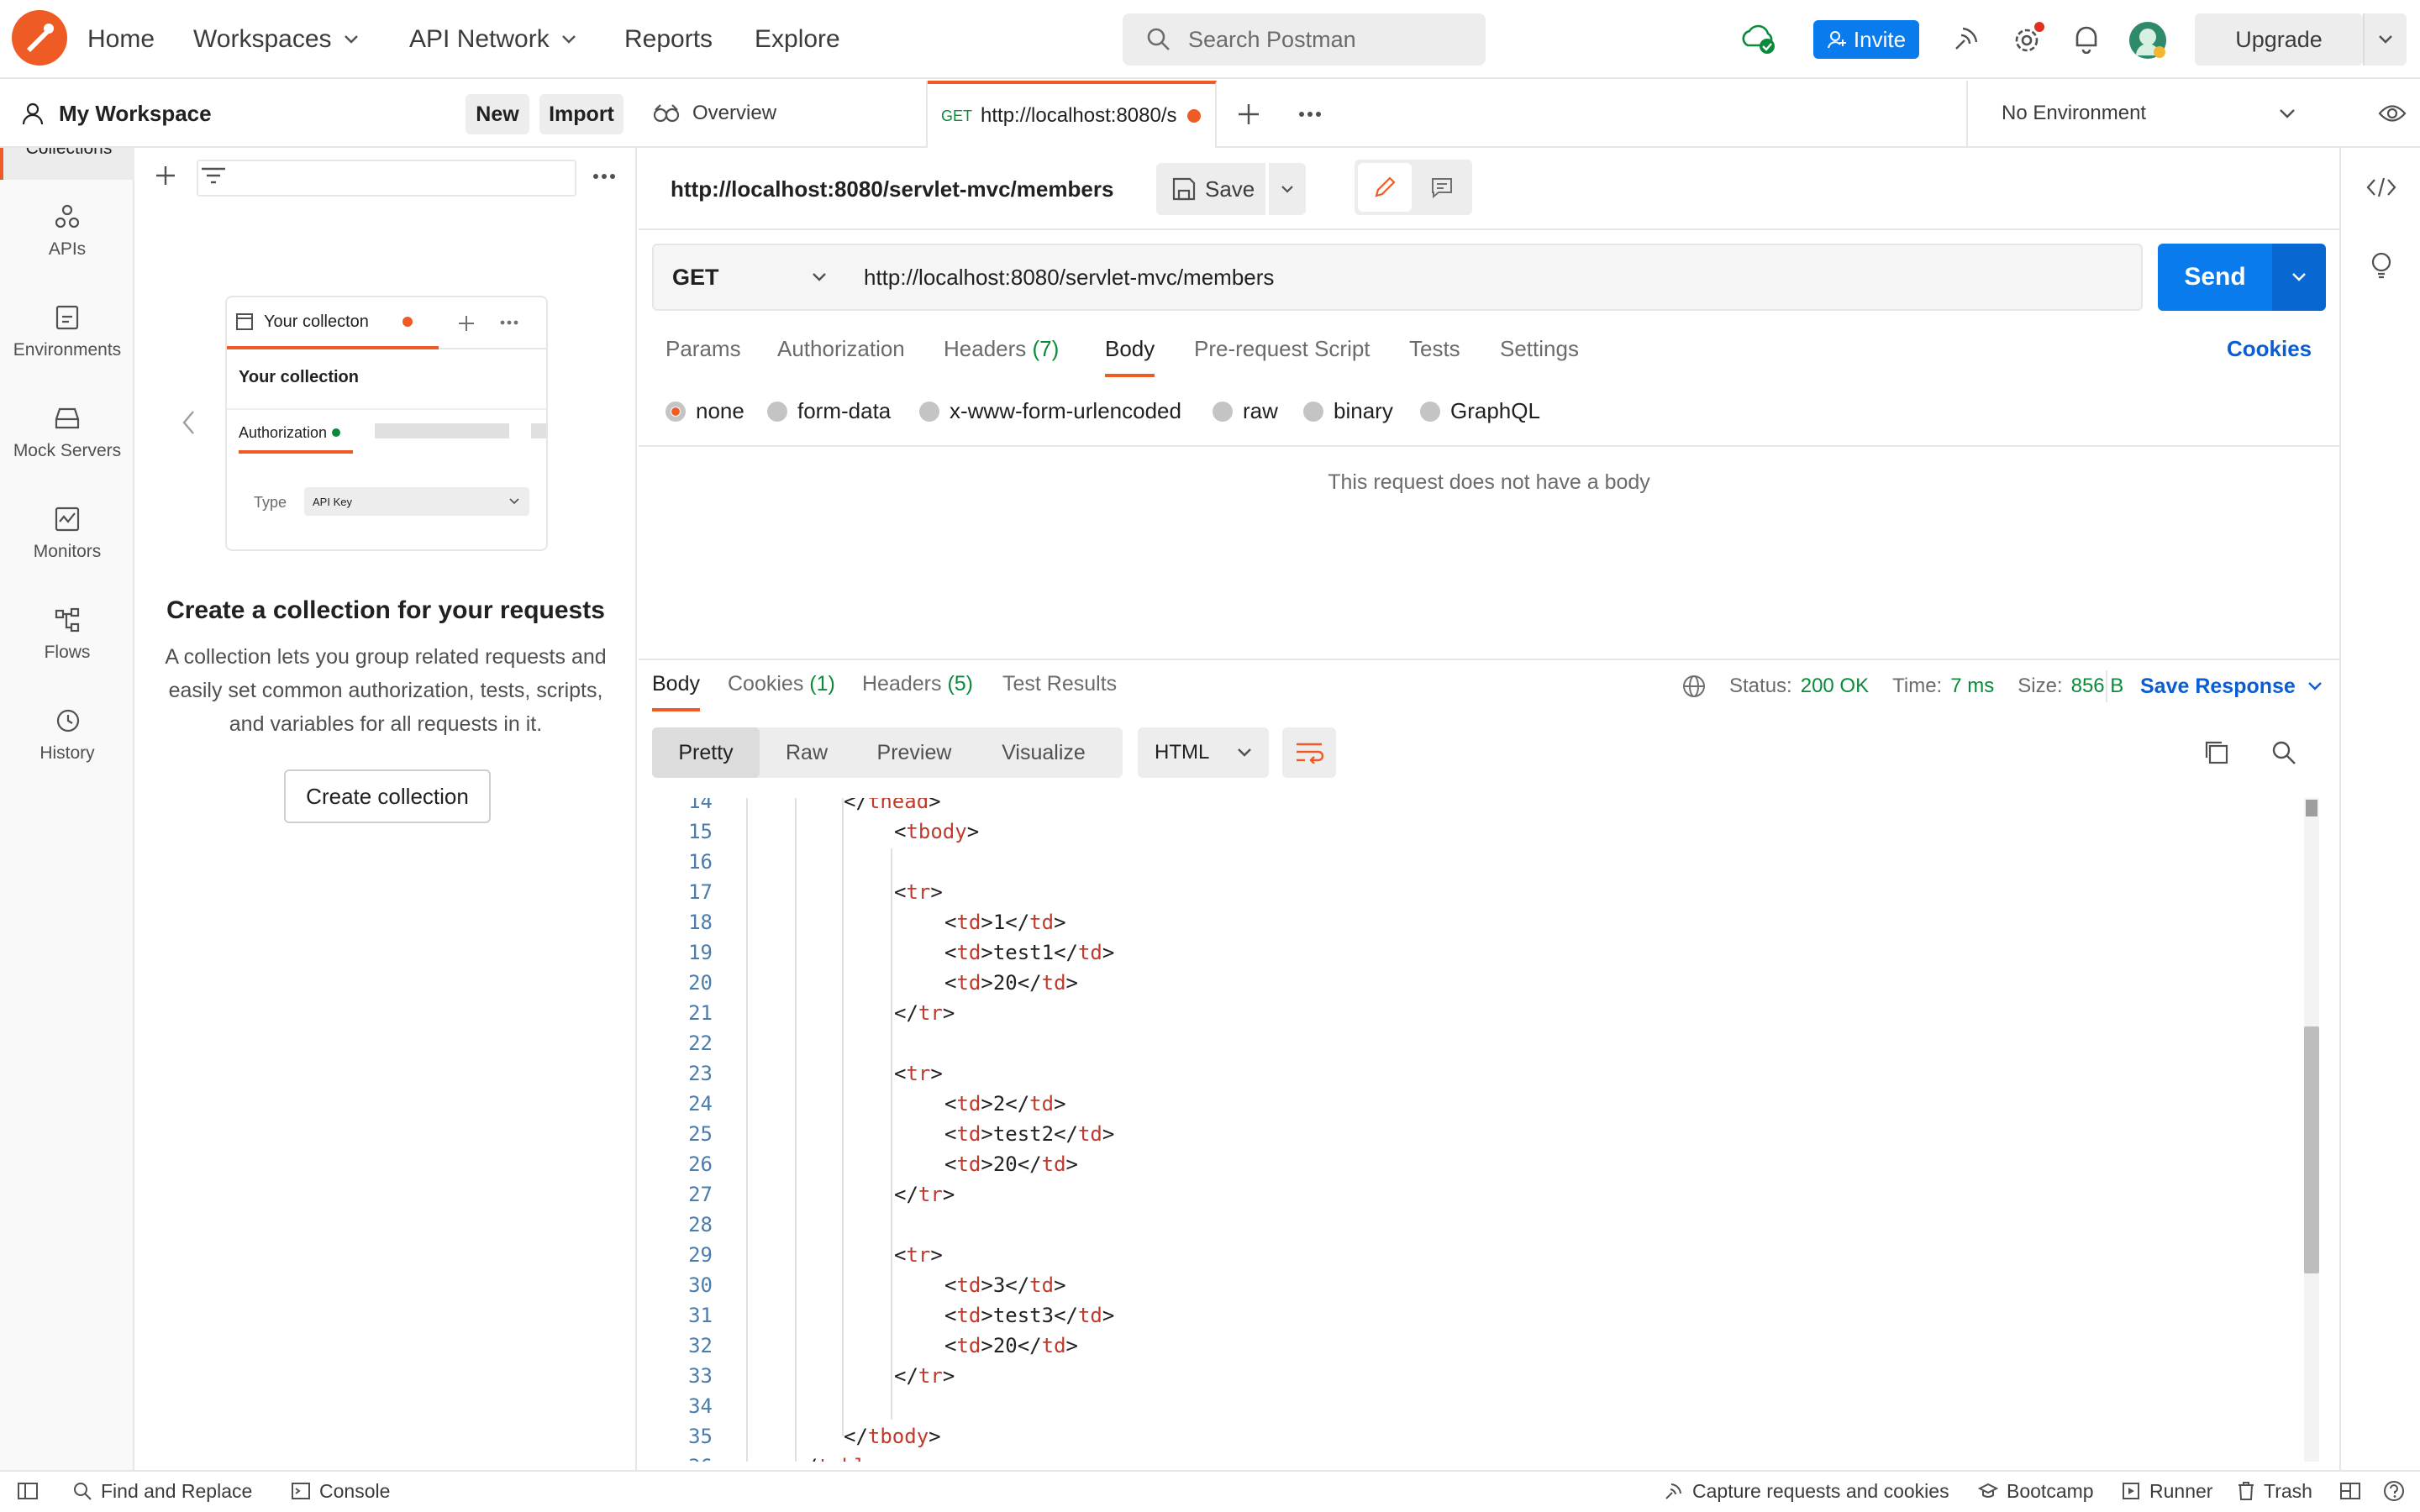 Image resolution: width=2420 pixels, height=1512 pixels. I want to click on radio-form-data: form-data, so click(829, 411).